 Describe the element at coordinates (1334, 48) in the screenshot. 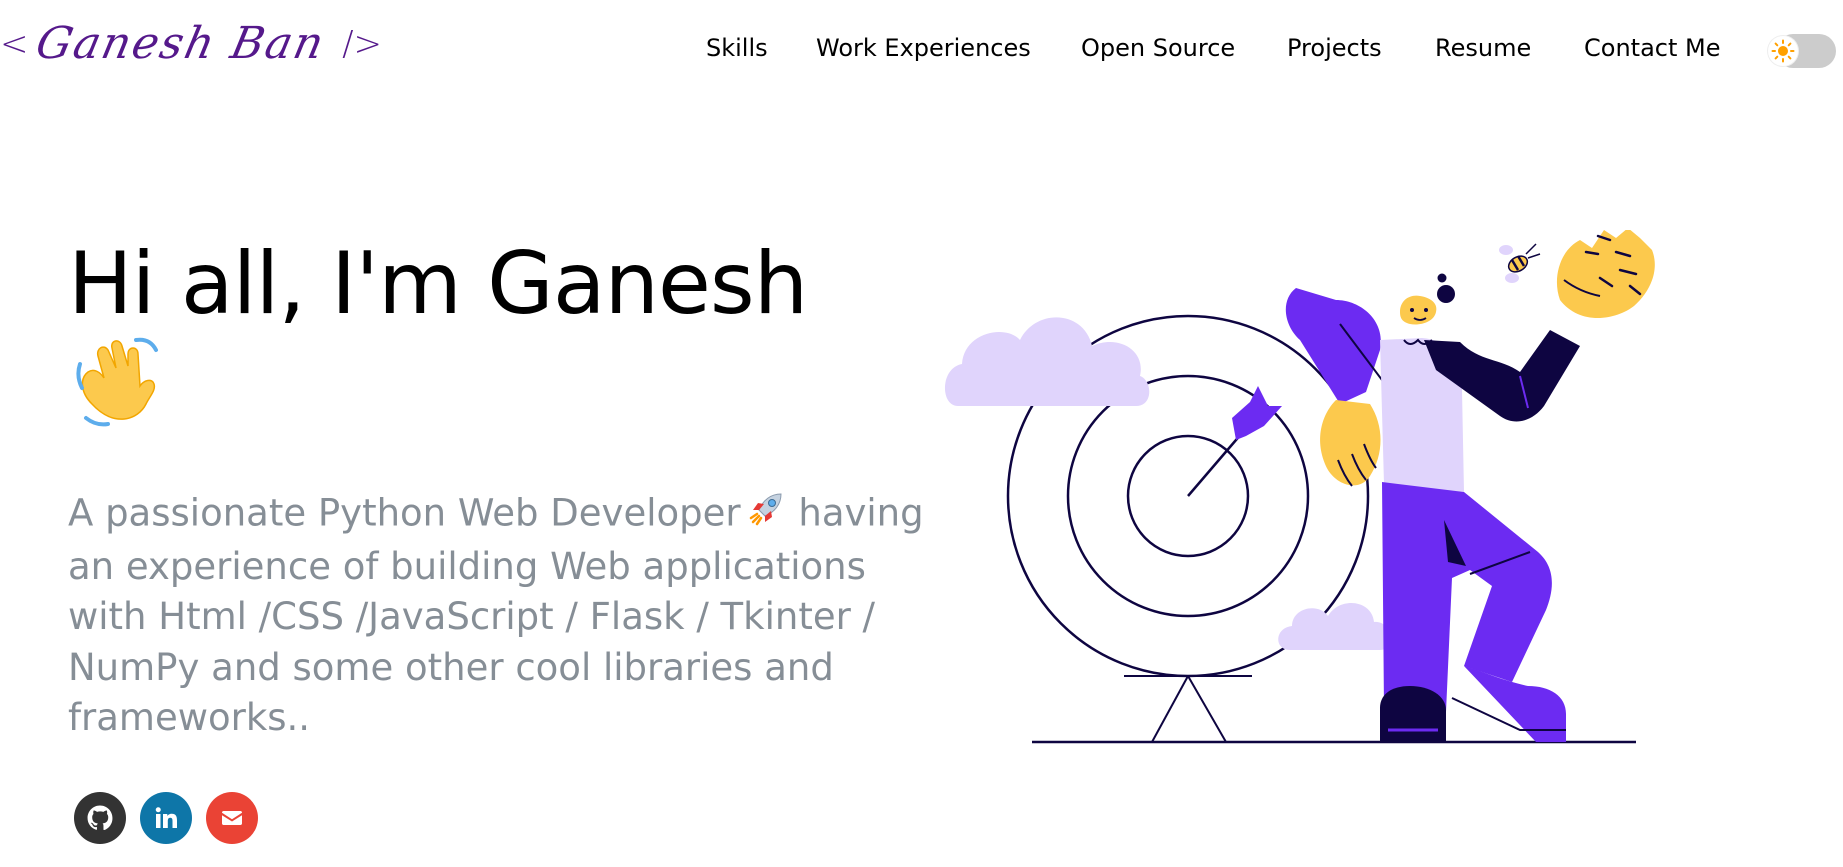

I see `nav-projects: Projects` at that location.